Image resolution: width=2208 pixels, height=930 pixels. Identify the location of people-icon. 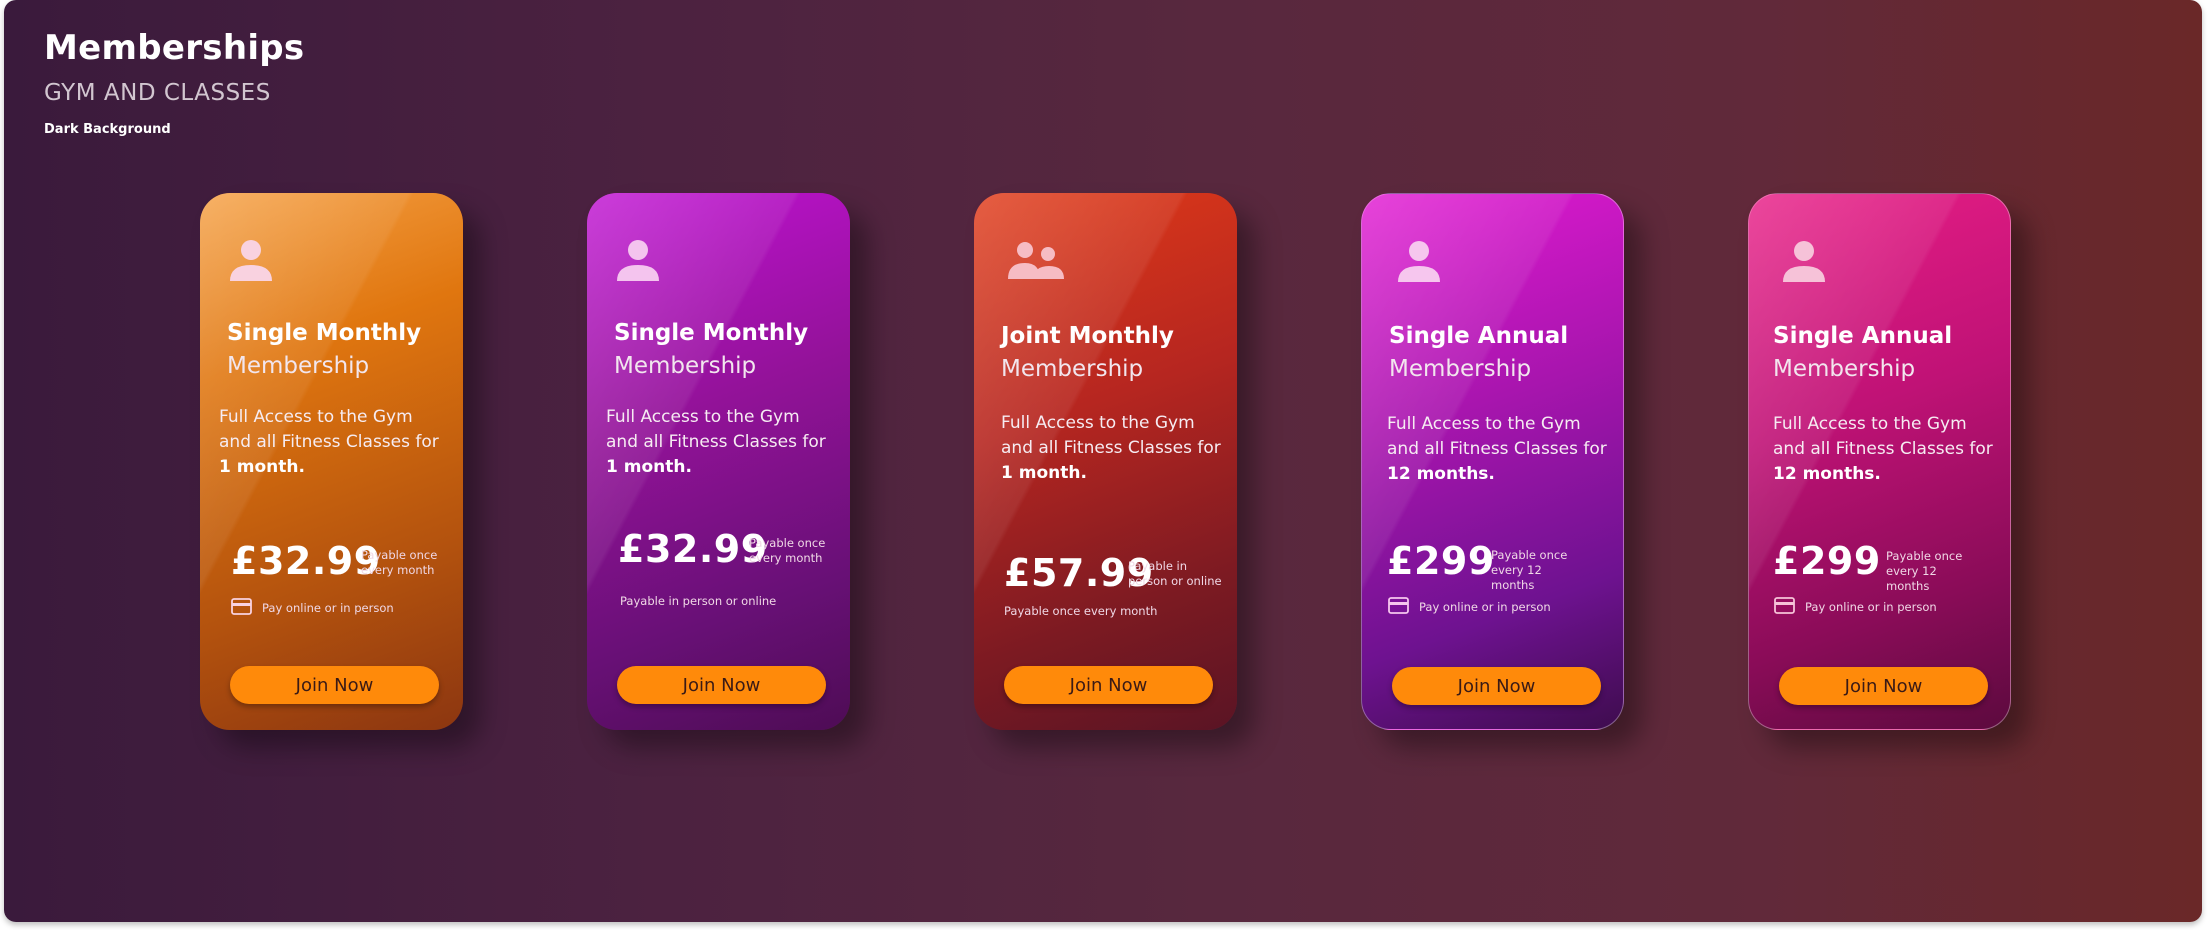
(1037, 262).